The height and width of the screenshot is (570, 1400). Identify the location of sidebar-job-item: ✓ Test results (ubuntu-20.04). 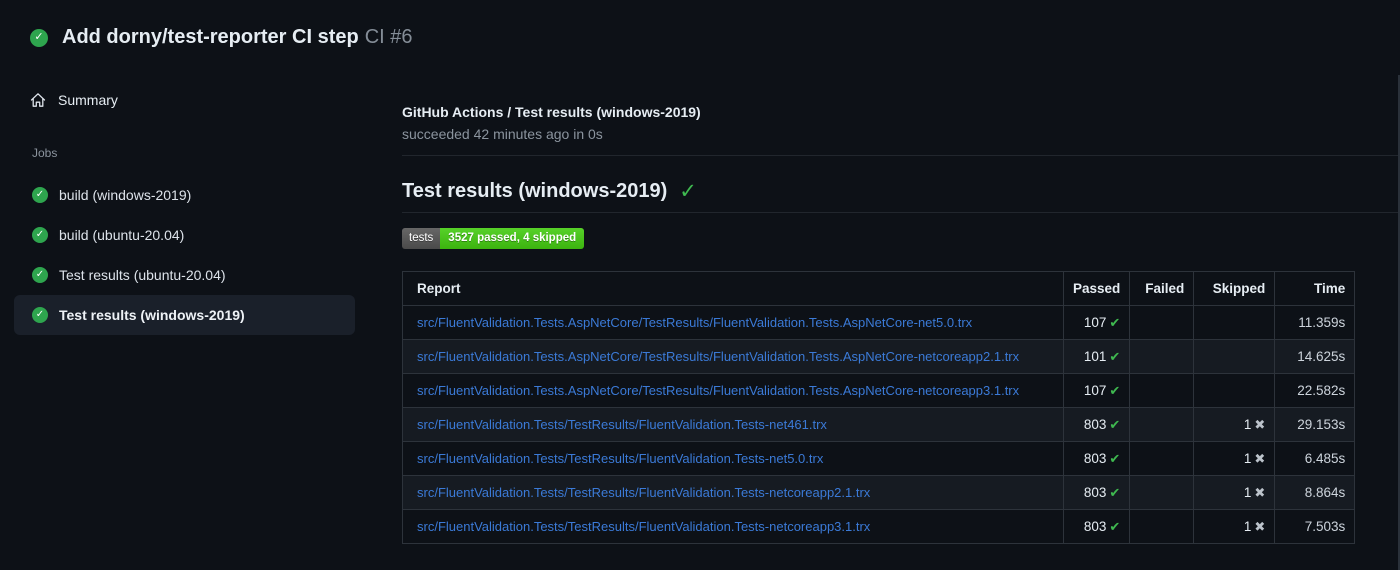
(184, 275).